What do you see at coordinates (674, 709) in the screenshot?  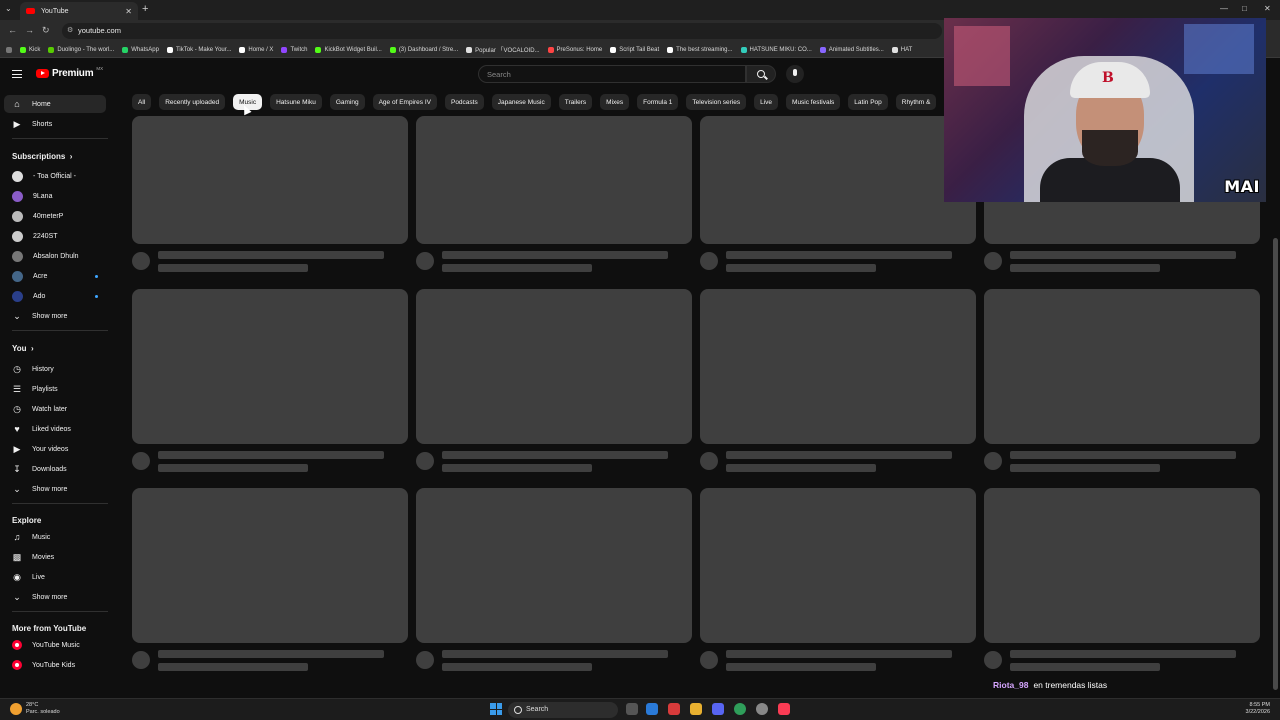 I see `app-icon` at bounding box center [674, 709].